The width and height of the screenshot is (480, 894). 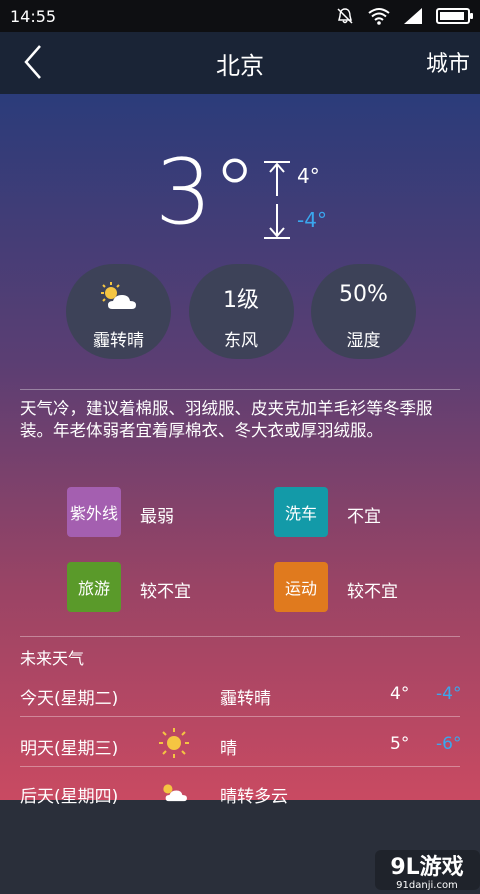 I want to click on sun-icon, so click(x=174, y=743).